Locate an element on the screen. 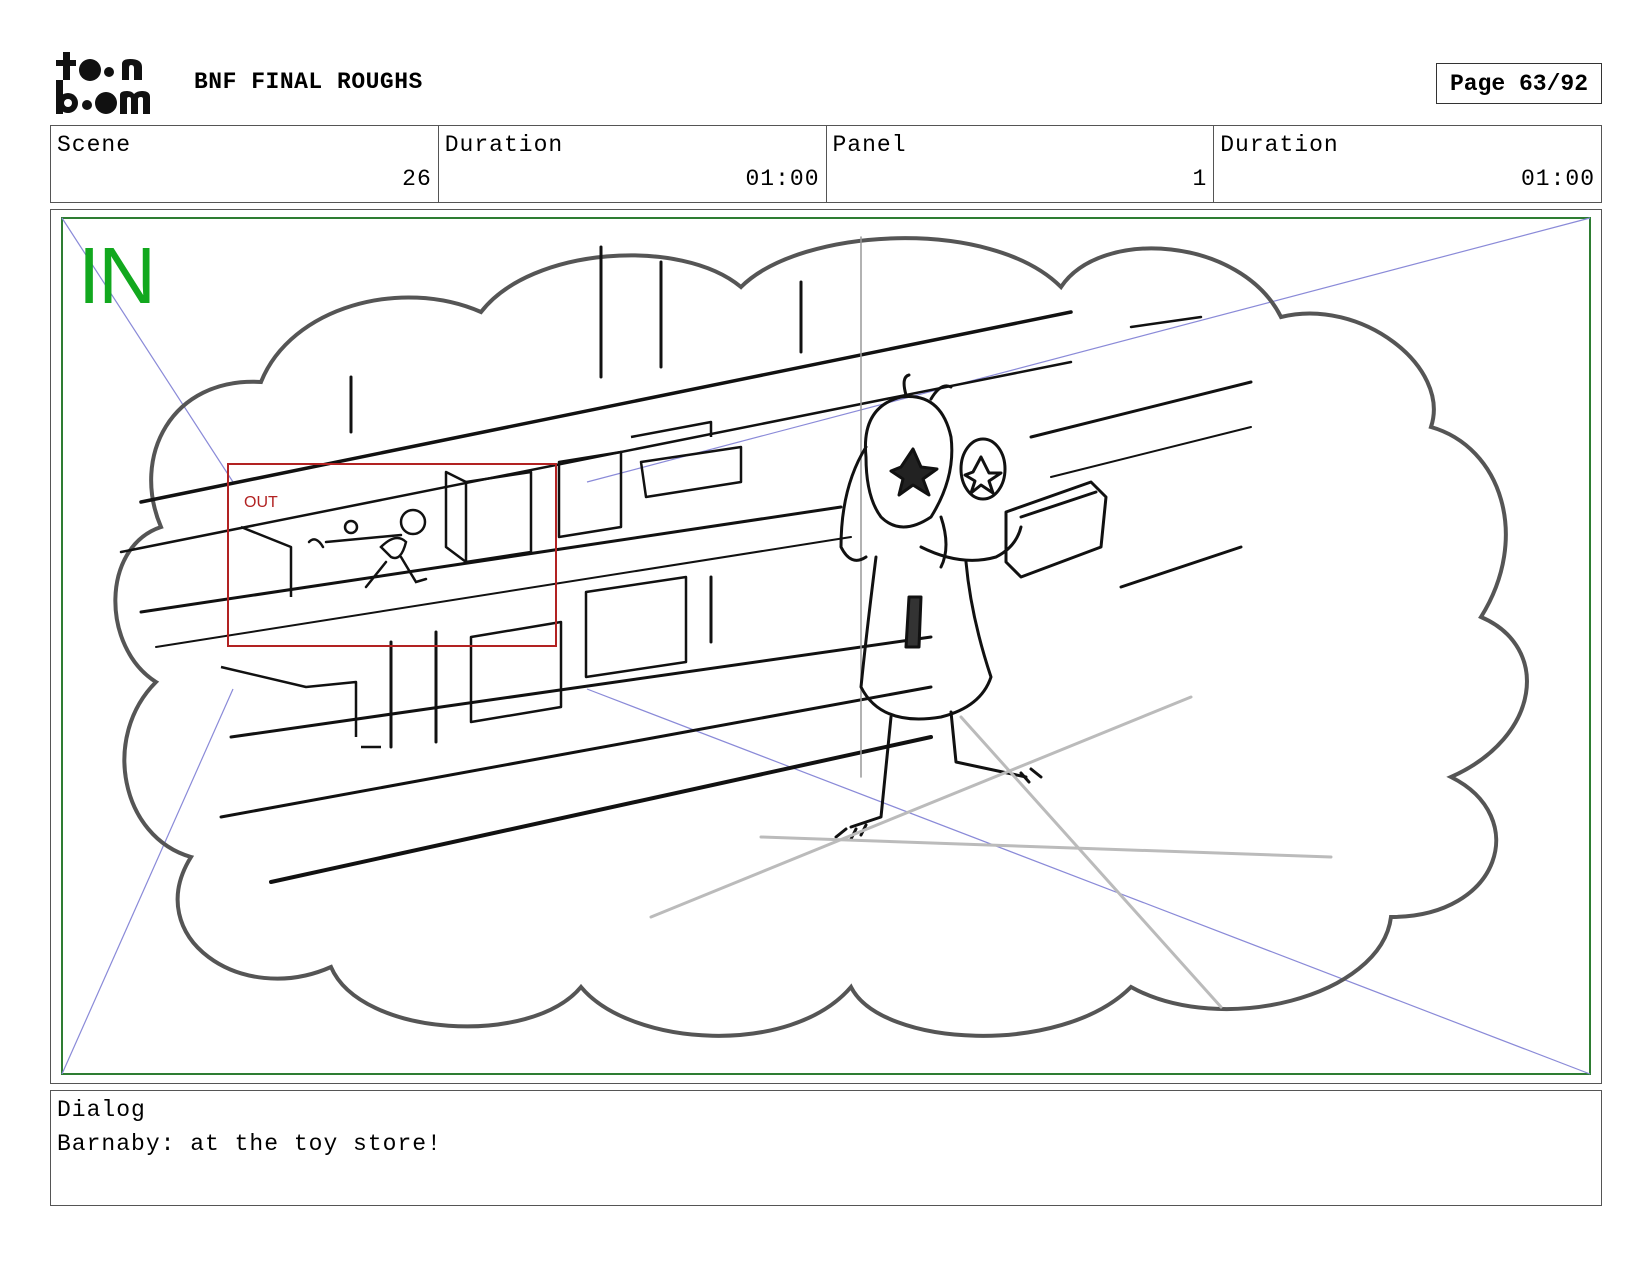 The width and height of the screenshot is (1650, 1275). panel-duration-cell: Duration 01:00 is located at coordinates (1407, 164).